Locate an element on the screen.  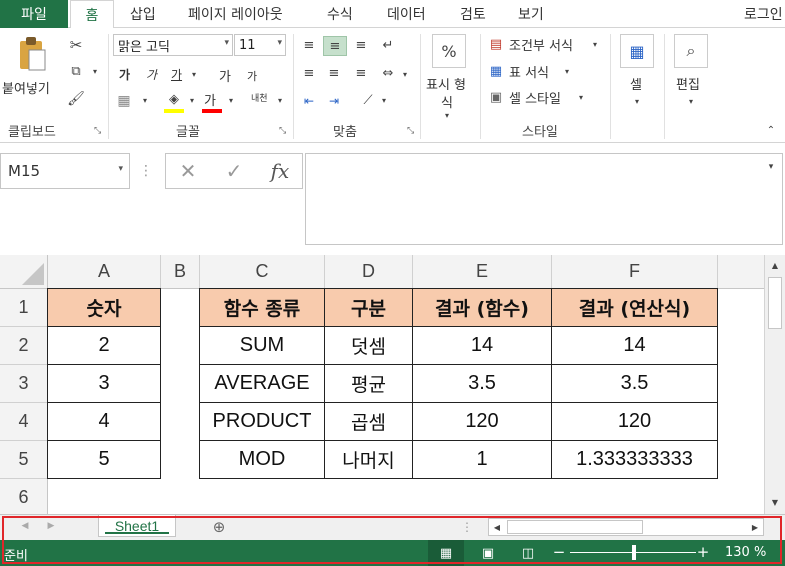
prev-sheet-icon: ◀ is located at coordinates (25, 526).